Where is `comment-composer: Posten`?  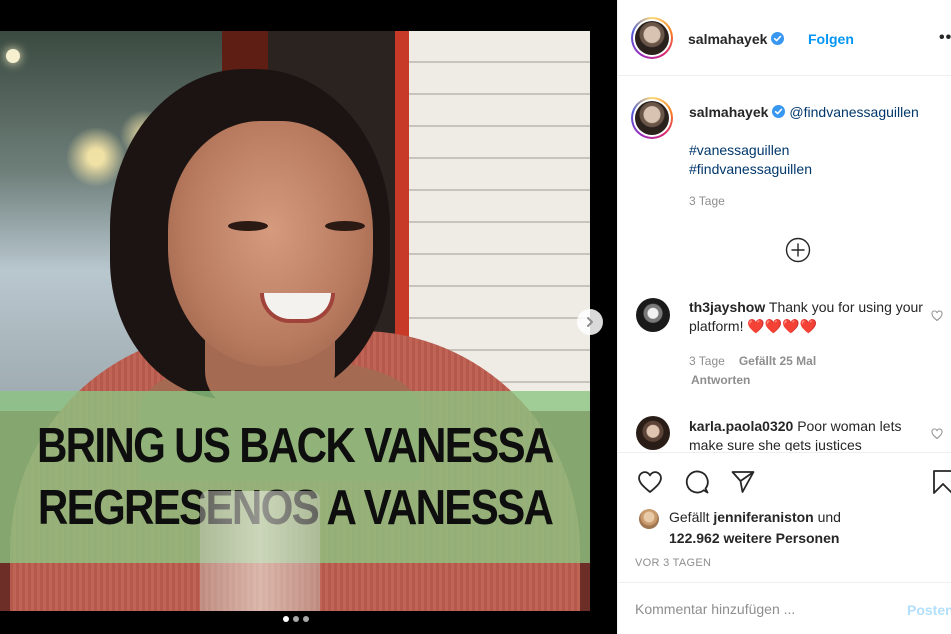 comment-composer: Posten is located at coordinates (784, 608).